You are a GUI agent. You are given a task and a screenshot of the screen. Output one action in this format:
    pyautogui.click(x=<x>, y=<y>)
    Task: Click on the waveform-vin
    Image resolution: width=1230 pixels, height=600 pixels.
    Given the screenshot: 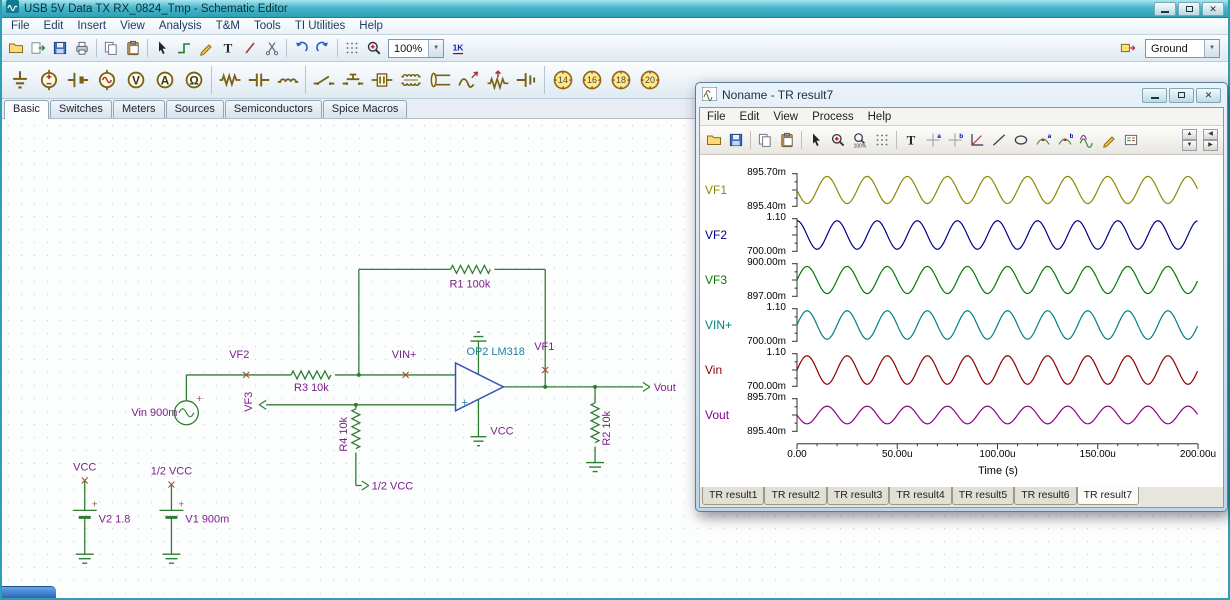 What is the action you would take?
    pyautogui.click(x=994, y=370)
    